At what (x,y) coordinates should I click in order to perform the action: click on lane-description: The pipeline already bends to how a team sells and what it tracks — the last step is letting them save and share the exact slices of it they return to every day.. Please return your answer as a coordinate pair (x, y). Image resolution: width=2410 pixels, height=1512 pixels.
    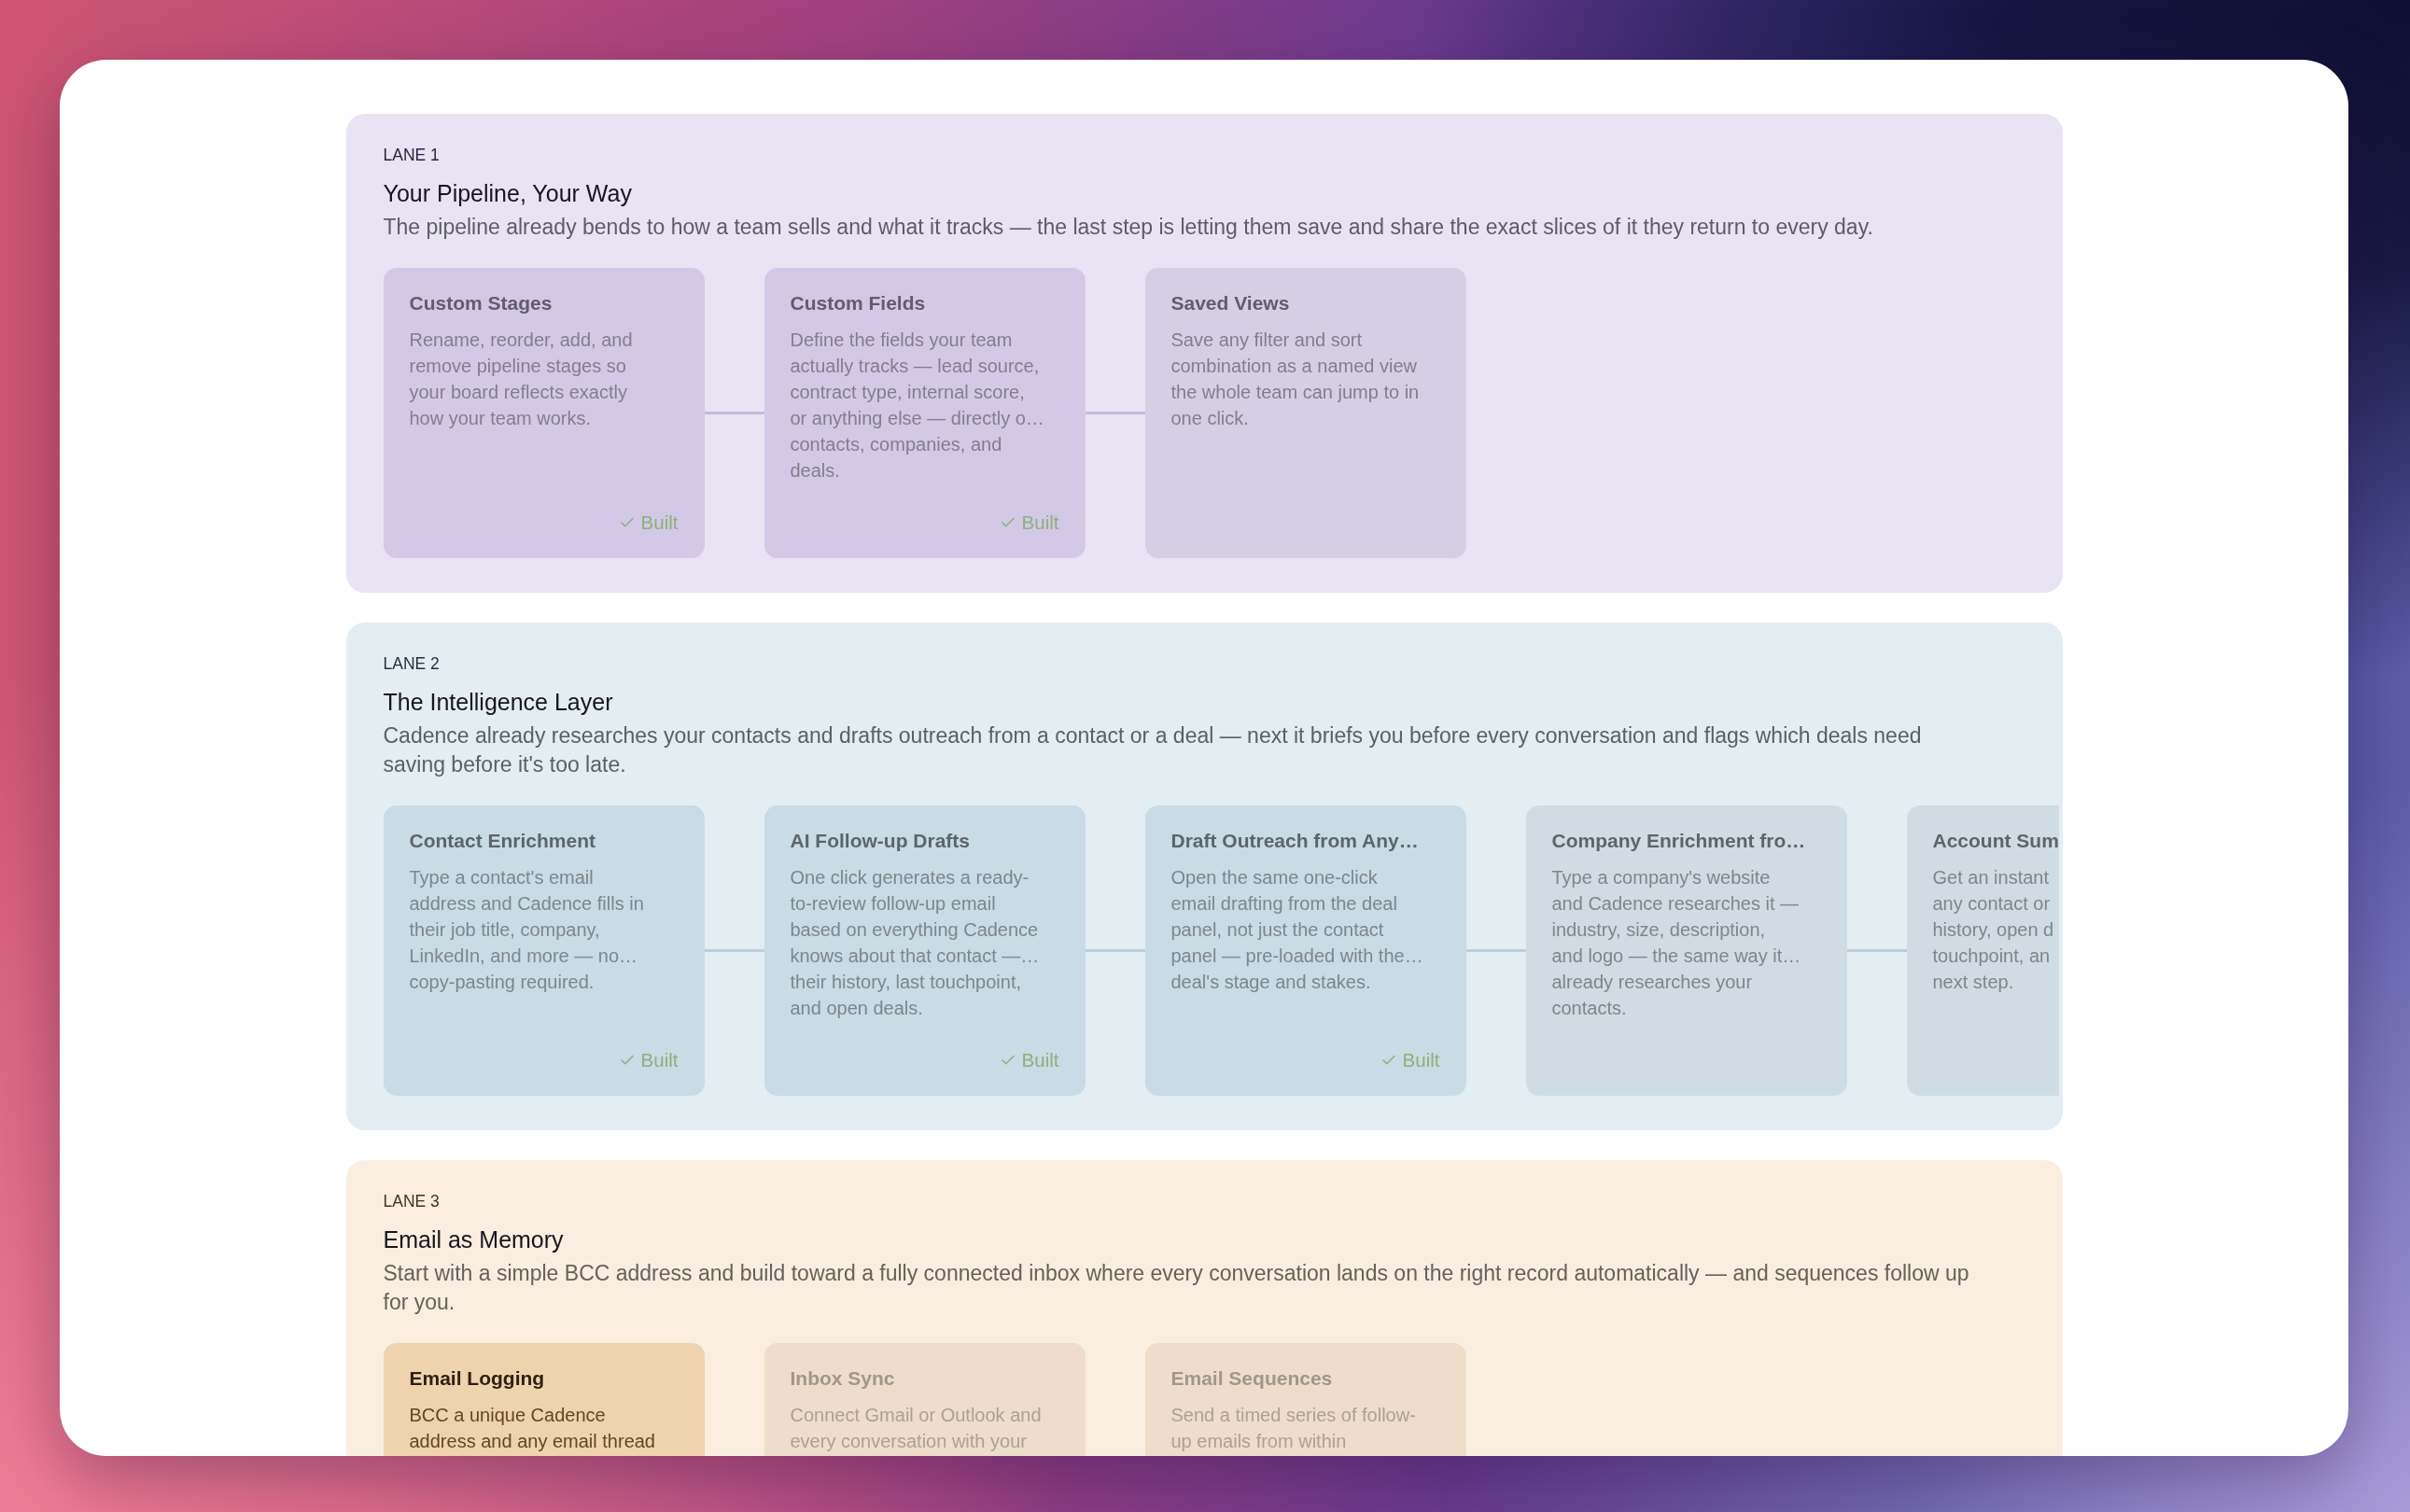
    Looking at the image, I should click on (1128, 227).